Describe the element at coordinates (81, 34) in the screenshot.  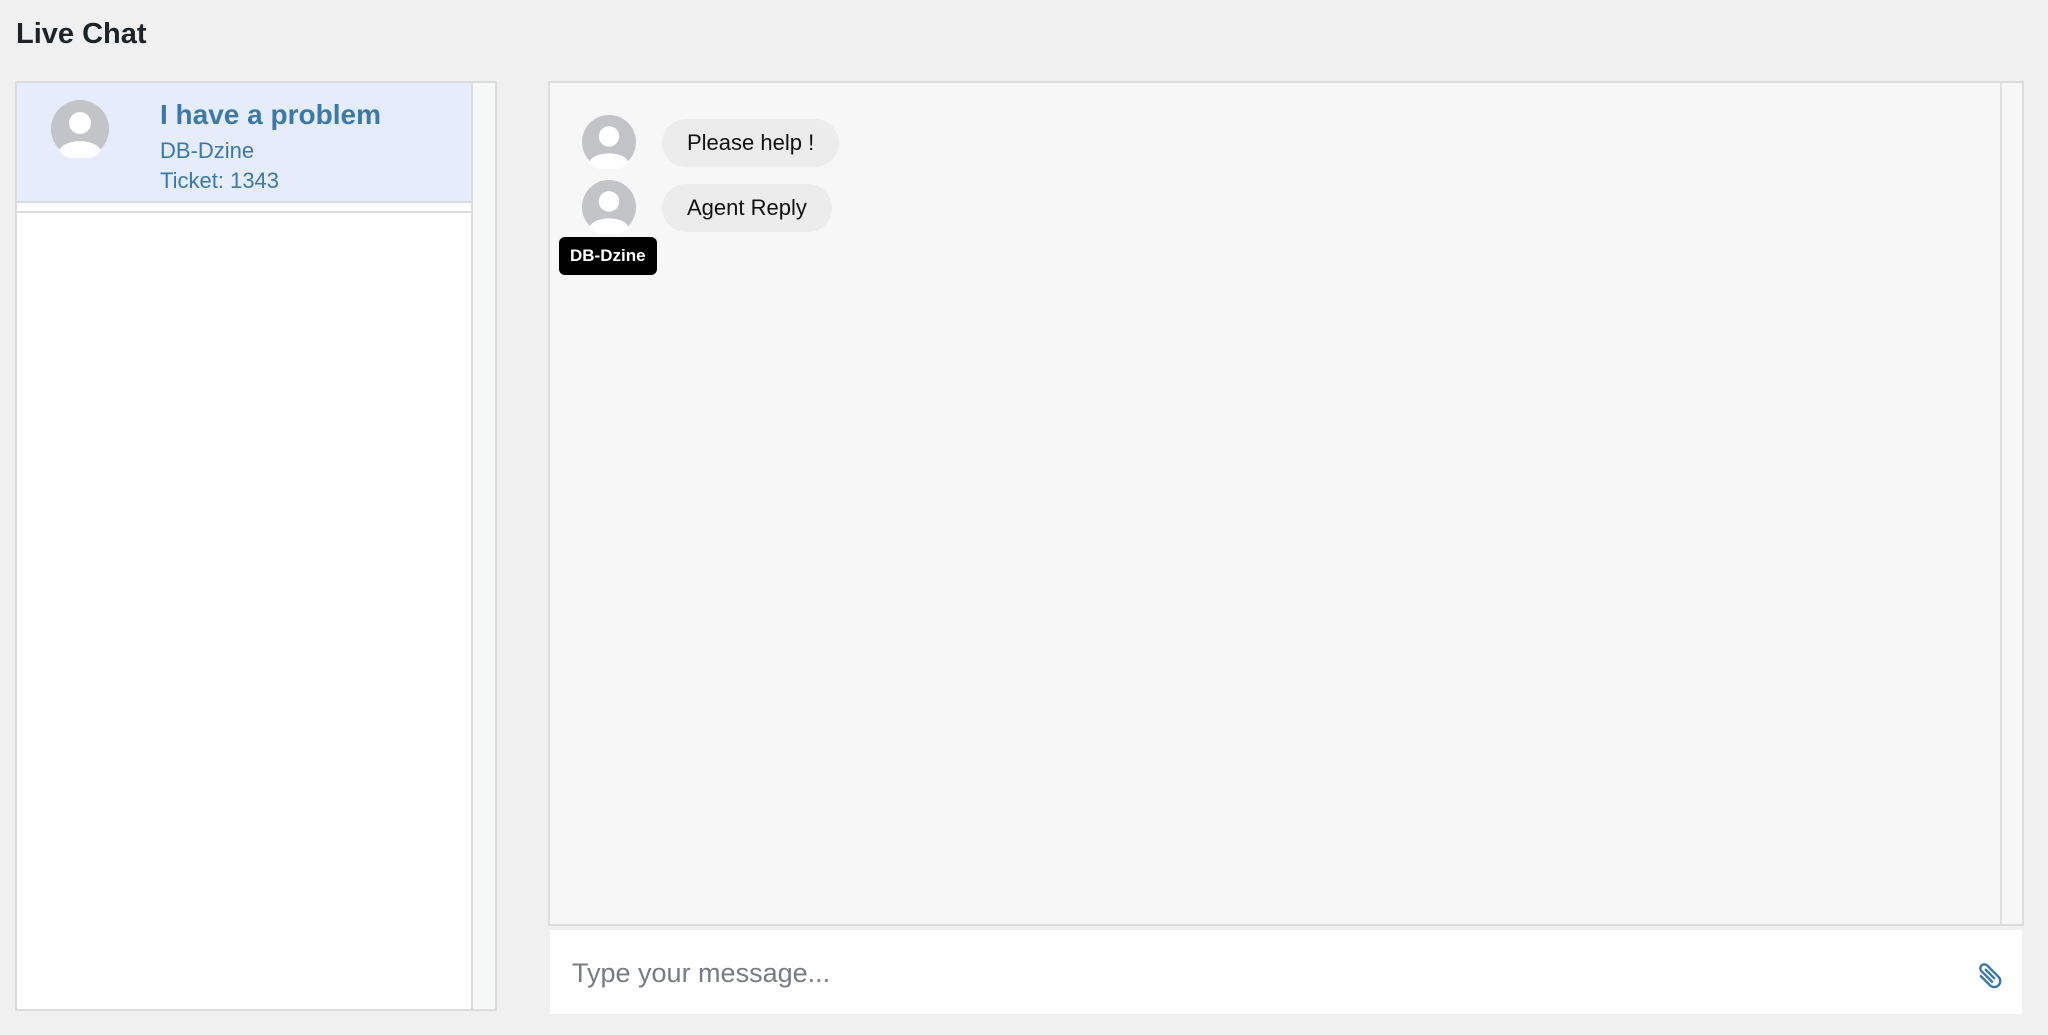
I see `page-title: Live Chat` at that location.